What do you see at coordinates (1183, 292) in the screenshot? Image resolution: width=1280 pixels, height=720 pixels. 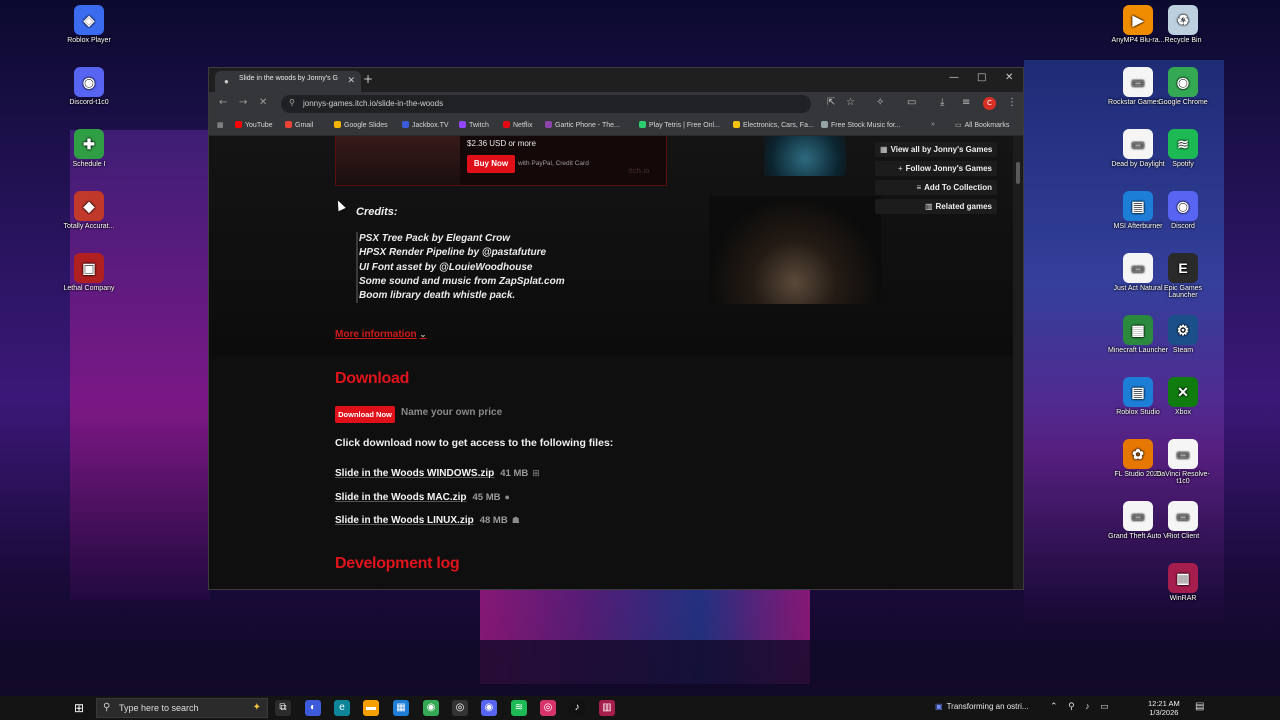 I see `desktop-icon-label: Epic Games Launcher` at bounding box center [1183, 292].